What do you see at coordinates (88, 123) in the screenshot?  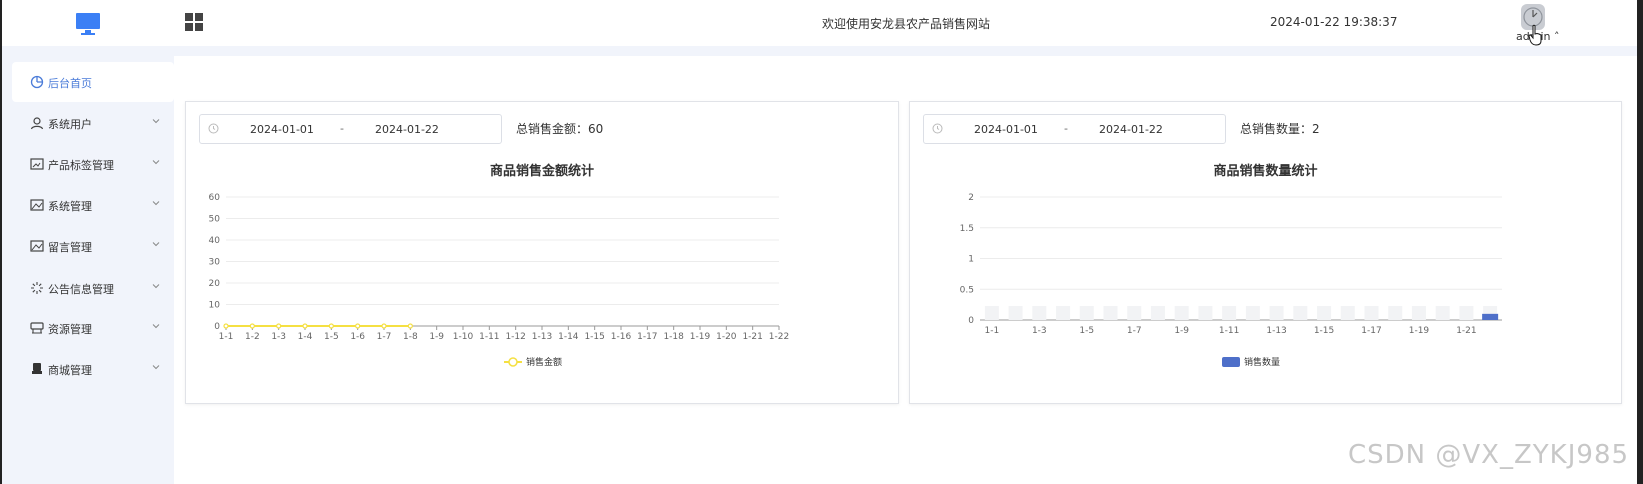 I see `sidebar-item-system-users: 系统用户` at bounding box center [88, 123].